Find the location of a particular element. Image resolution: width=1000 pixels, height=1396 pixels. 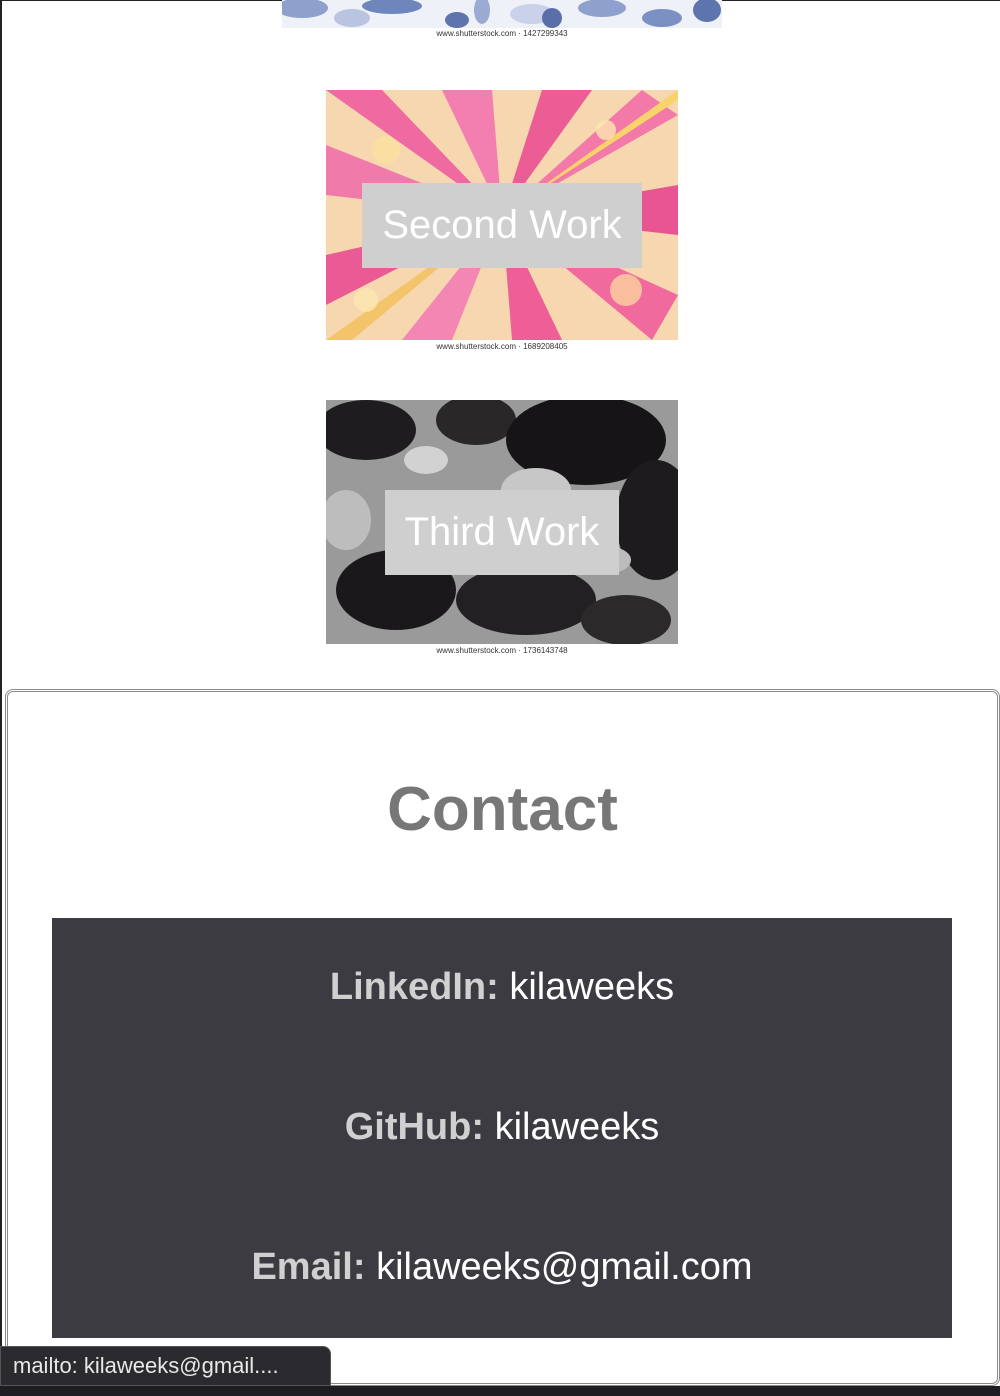

email-row: Email: kilaweeks@gmail.com is located at coordinates (502, 1267).